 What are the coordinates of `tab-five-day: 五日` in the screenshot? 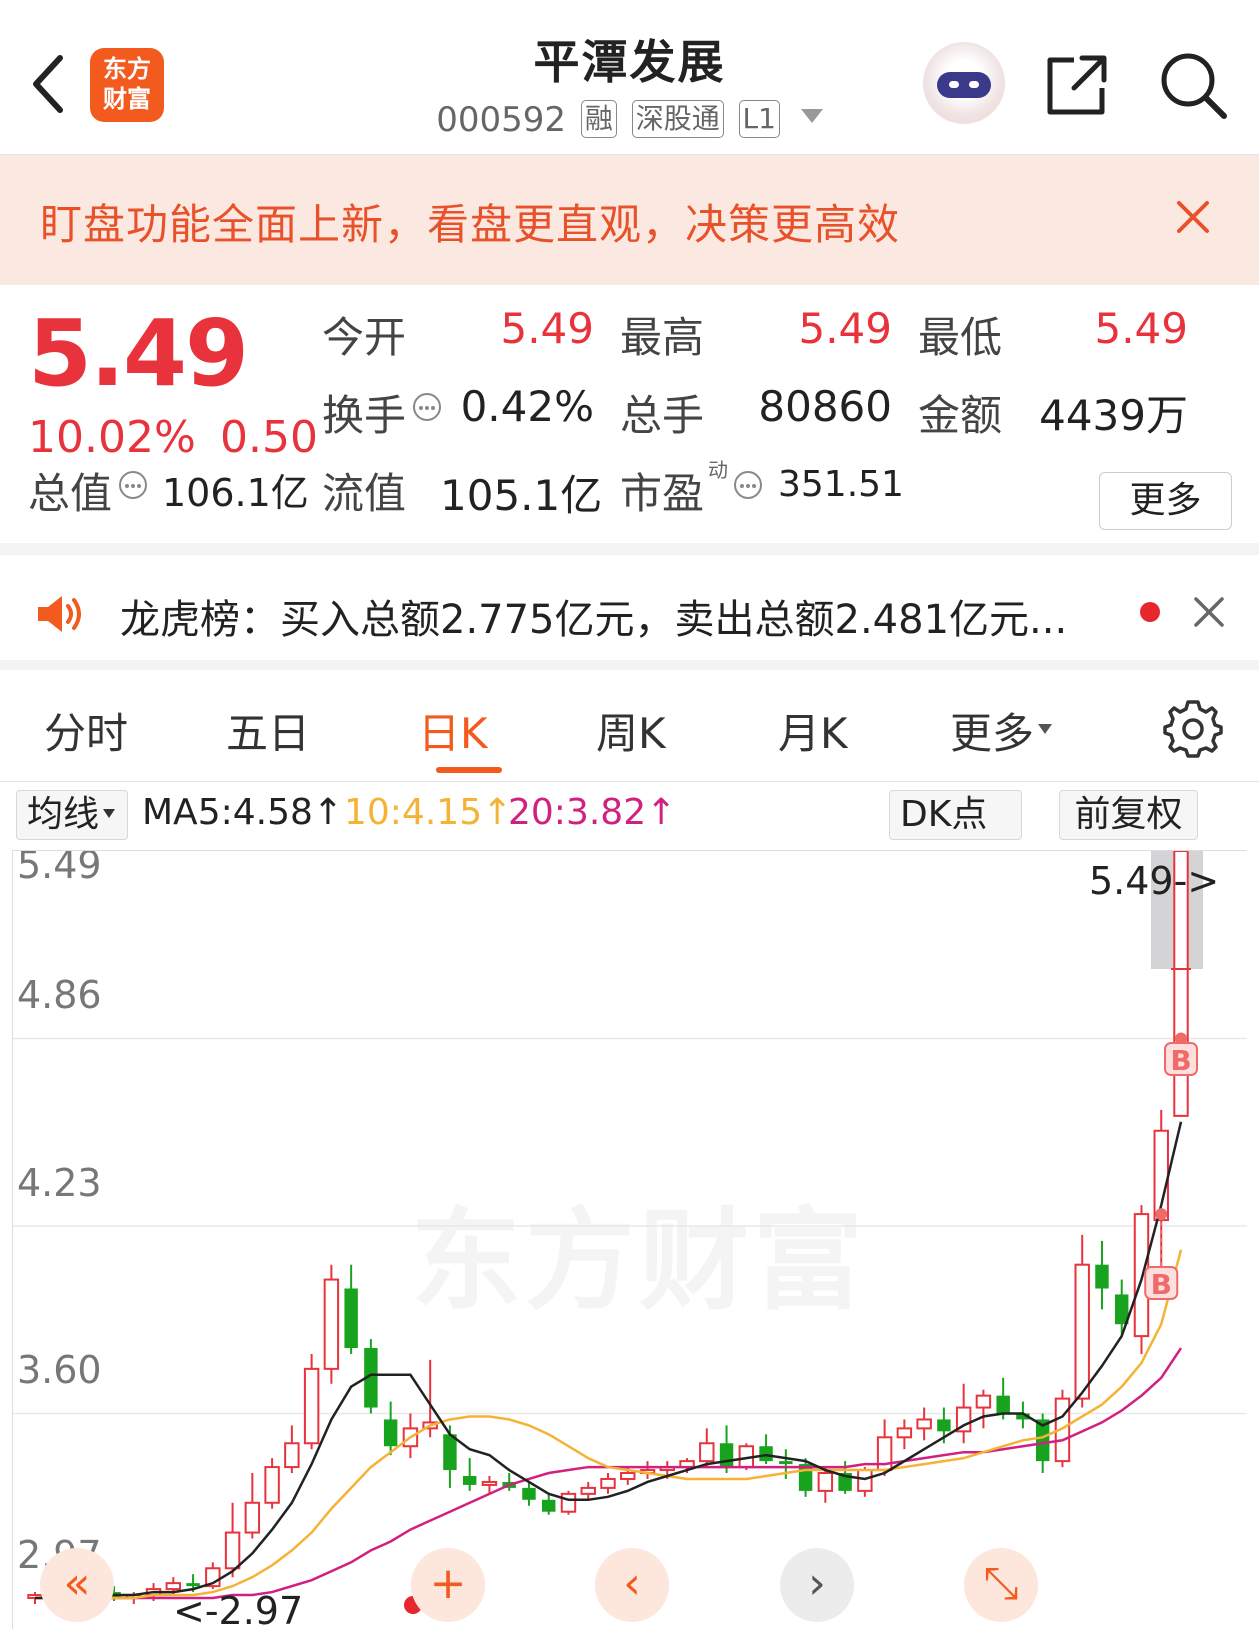 It's located at (268, 730).